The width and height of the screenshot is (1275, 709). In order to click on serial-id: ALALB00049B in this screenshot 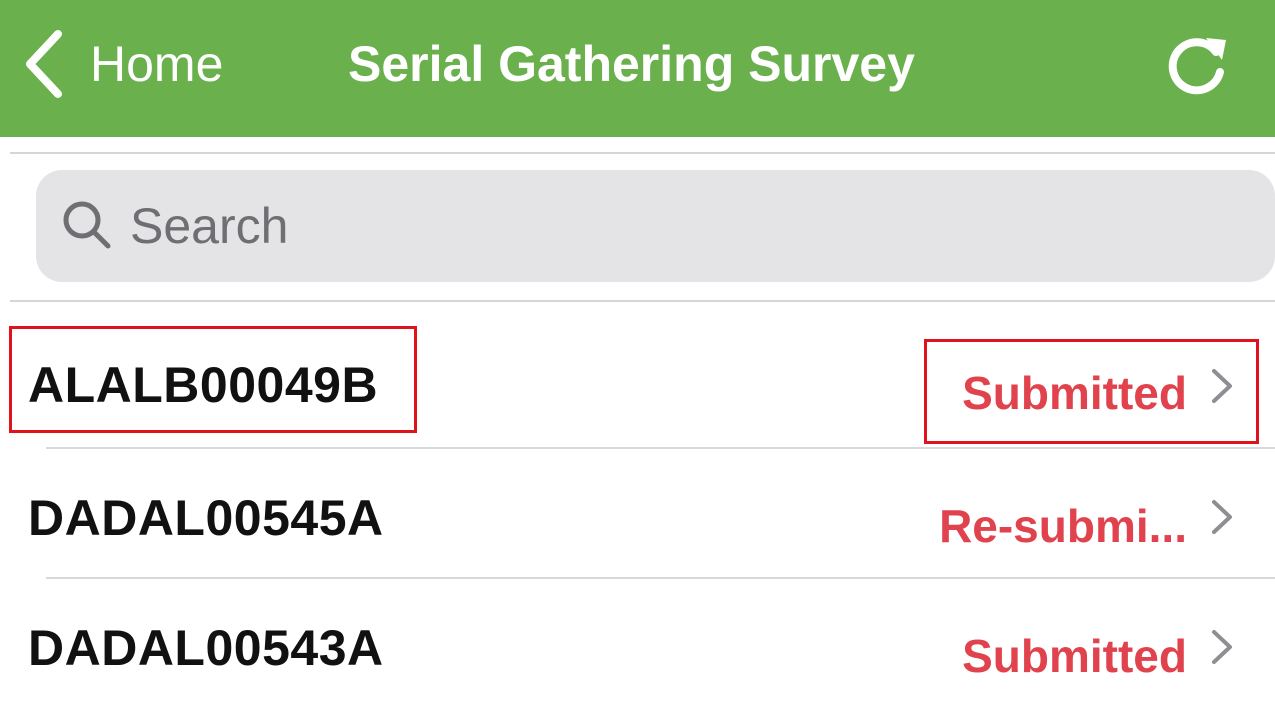, I will do `click(203, 385)`.